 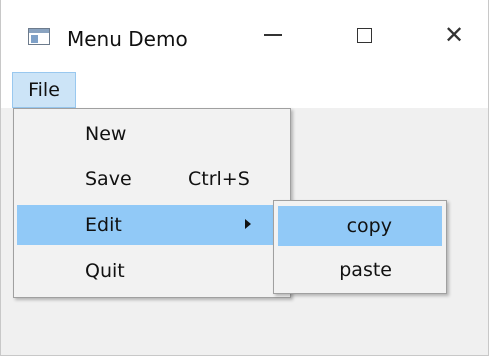 What do you see at coordinates (248, 224) in the screenshot?
I see `submenu-arrow-icon` at bounding box center [248, 224].